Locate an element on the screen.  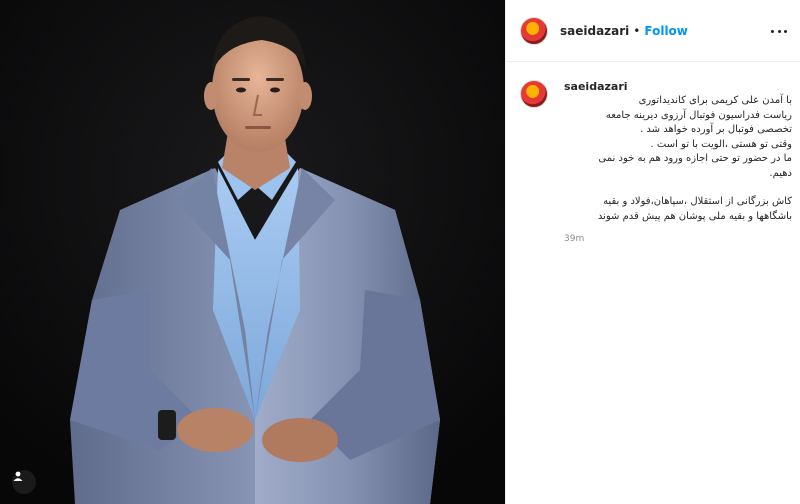
follow-button: Follow is located at coordinates (666, 31).